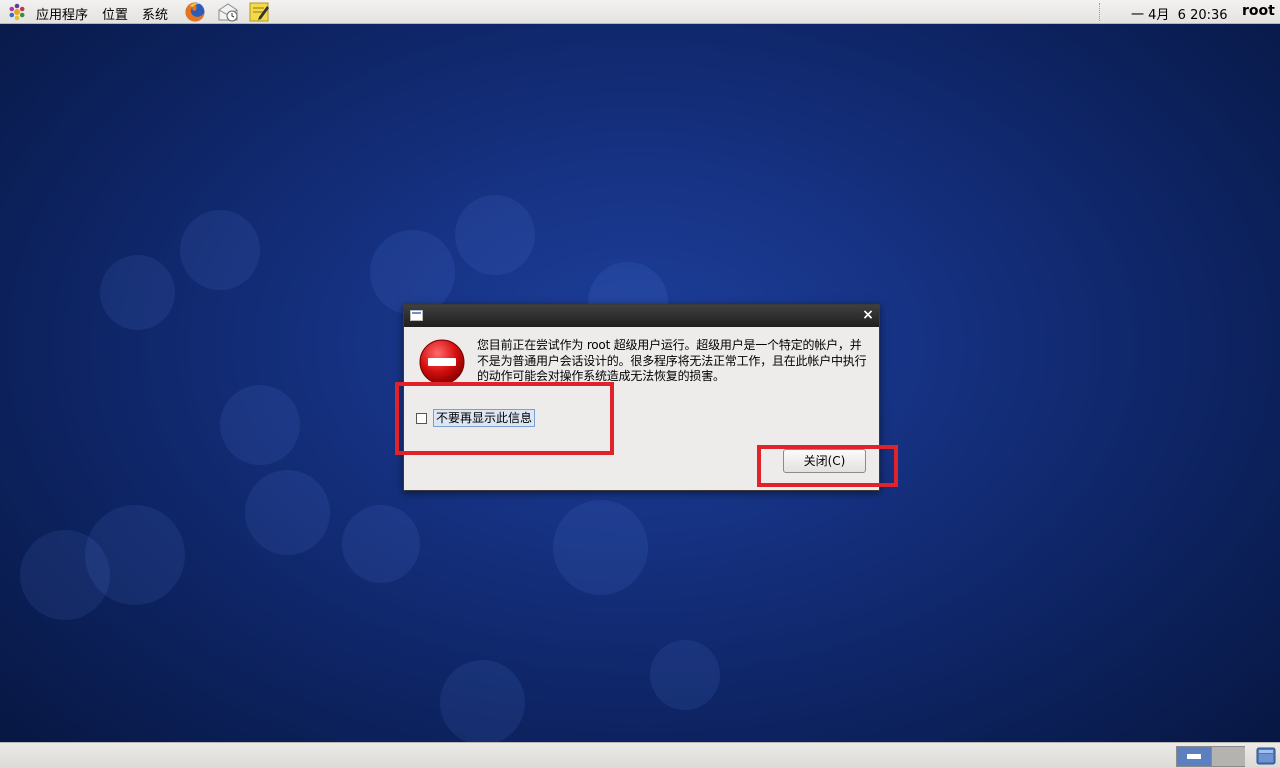  What do you see at coordinates (442, 362) in the screenshot?
I see `error-stop-icon` at bounding box center [442, 362].